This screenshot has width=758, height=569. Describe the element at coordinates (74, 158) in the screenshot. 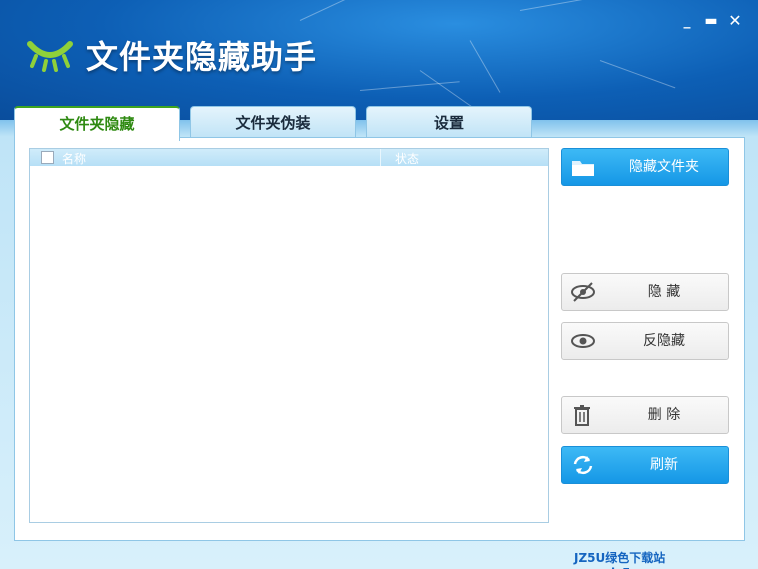

I see `column-name-header: 名称` at that location.